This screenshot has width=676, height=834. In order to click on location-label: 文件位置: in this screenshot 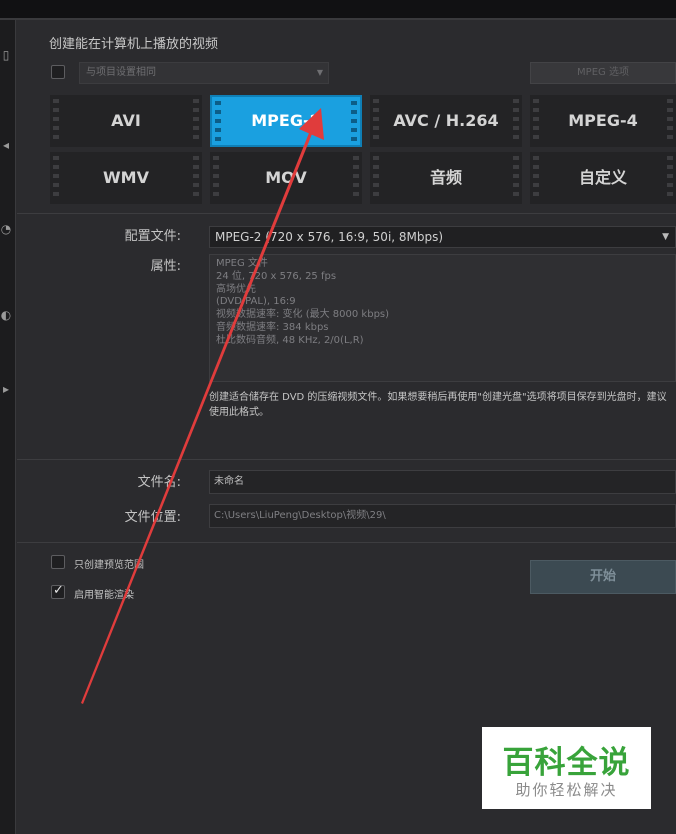, I will do `click(152, 517)`.